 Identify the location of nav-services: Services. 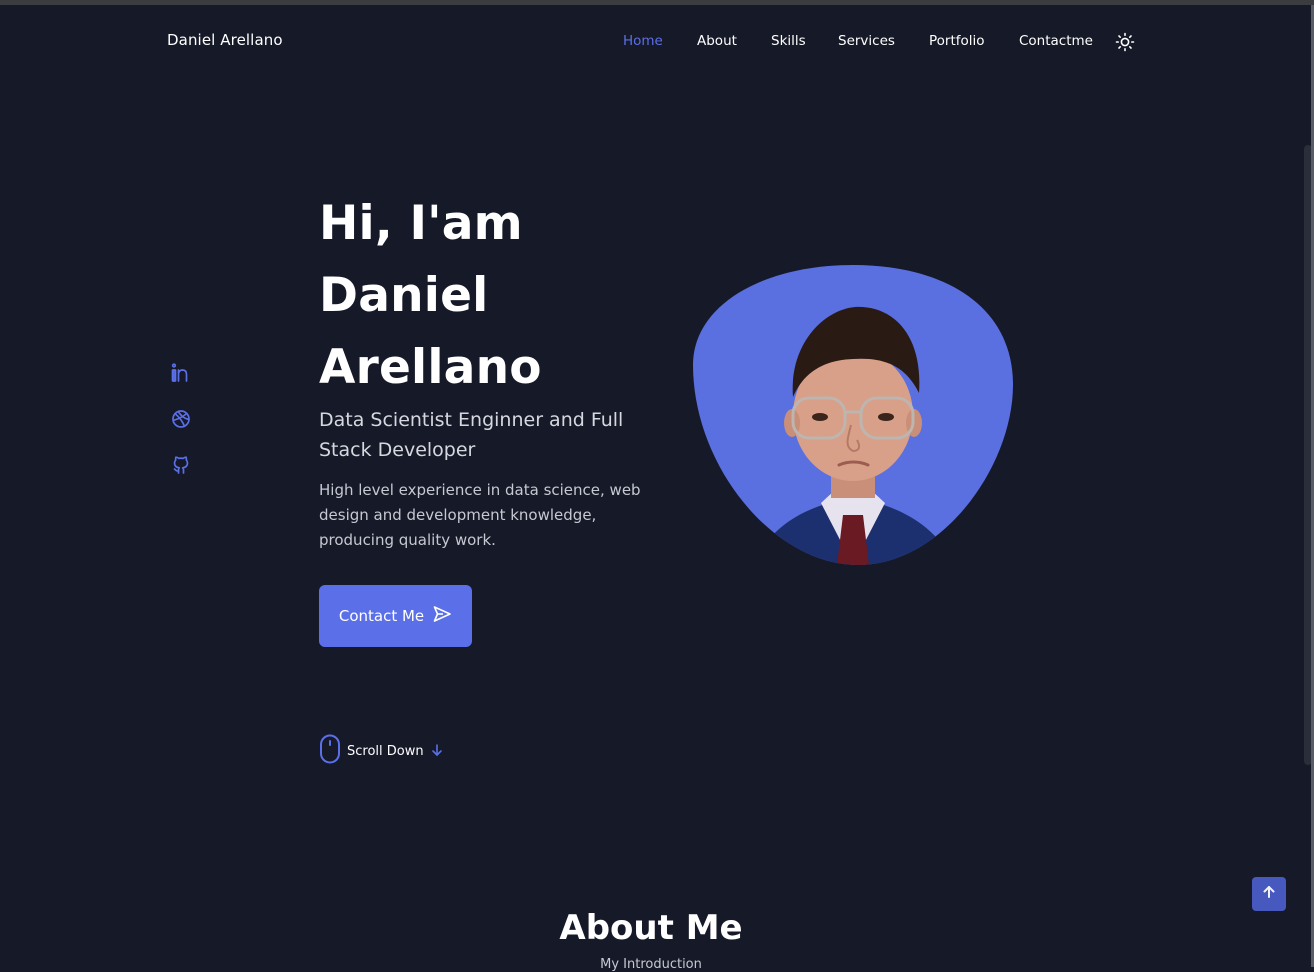
(866, 41).